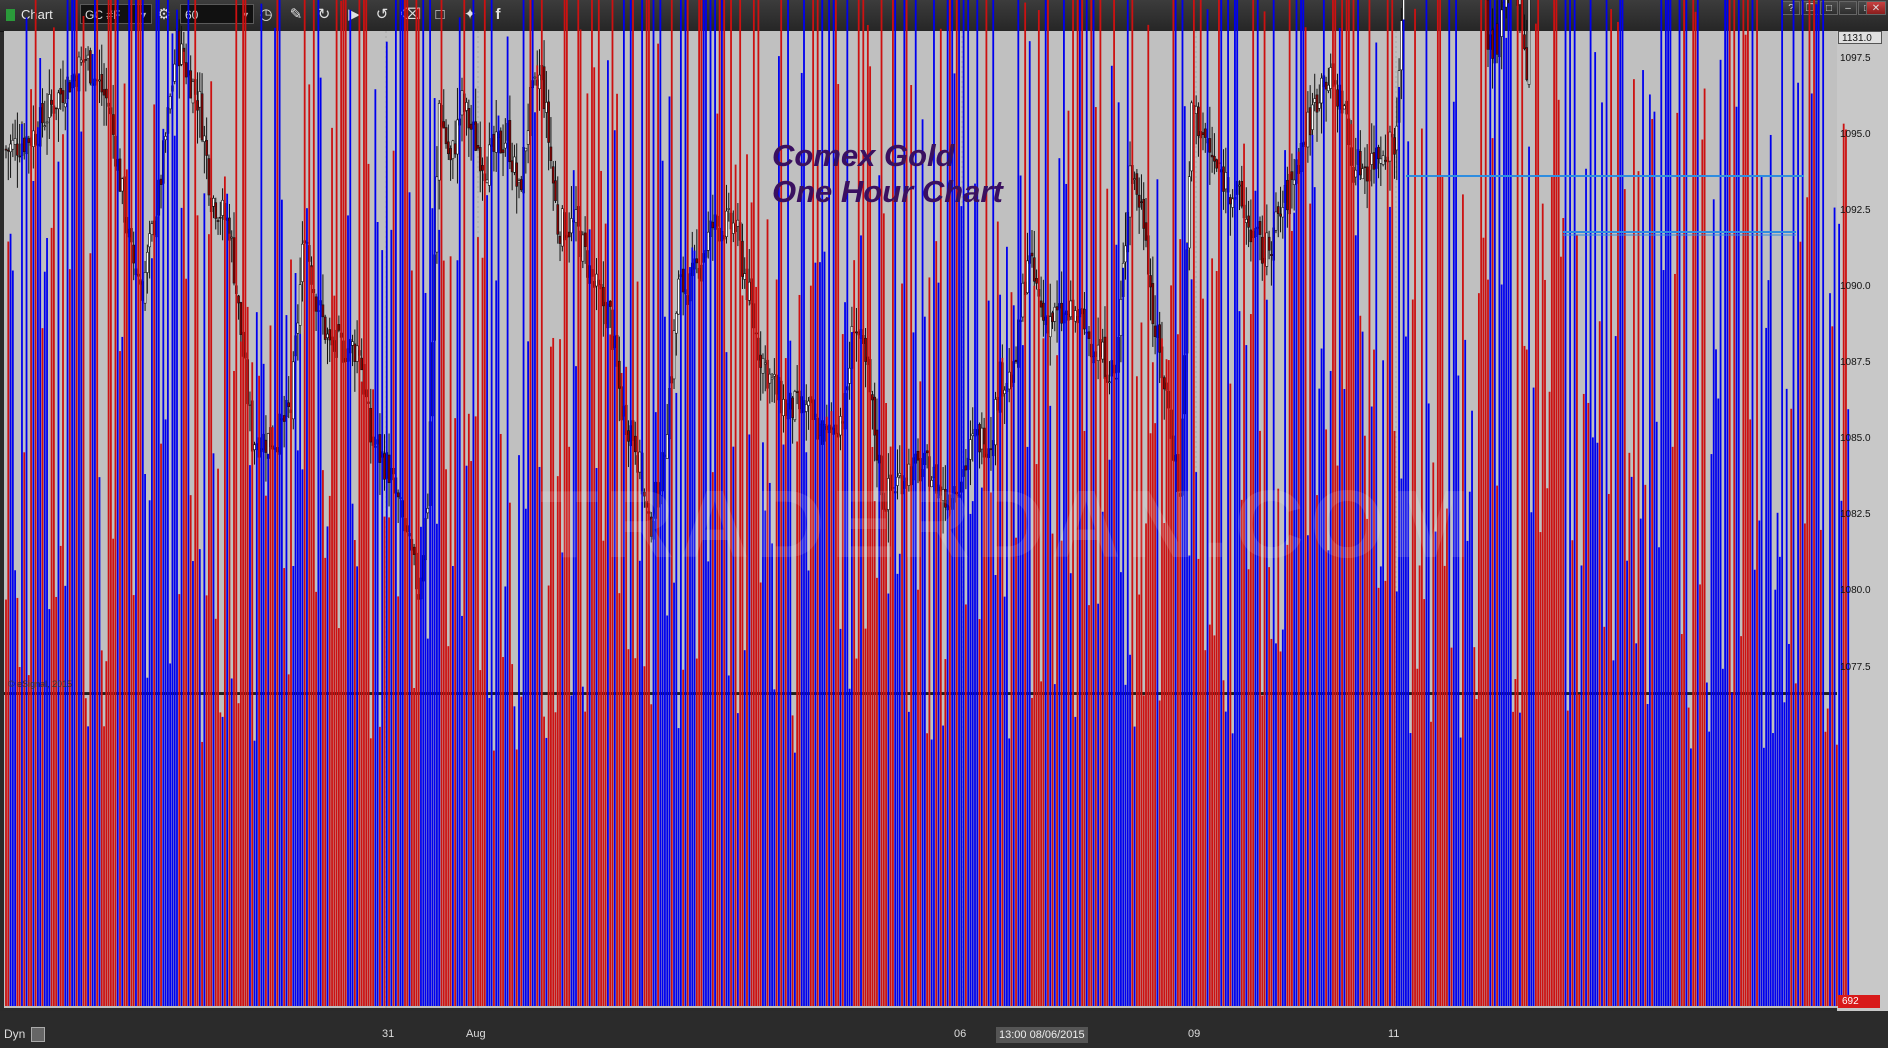 The width and height of the screenshot is (1888, 1048). What do you see at coordinates (38, 1034) in the screenshot?
I see `calendar-icon` at bounding box center [38, 1034].